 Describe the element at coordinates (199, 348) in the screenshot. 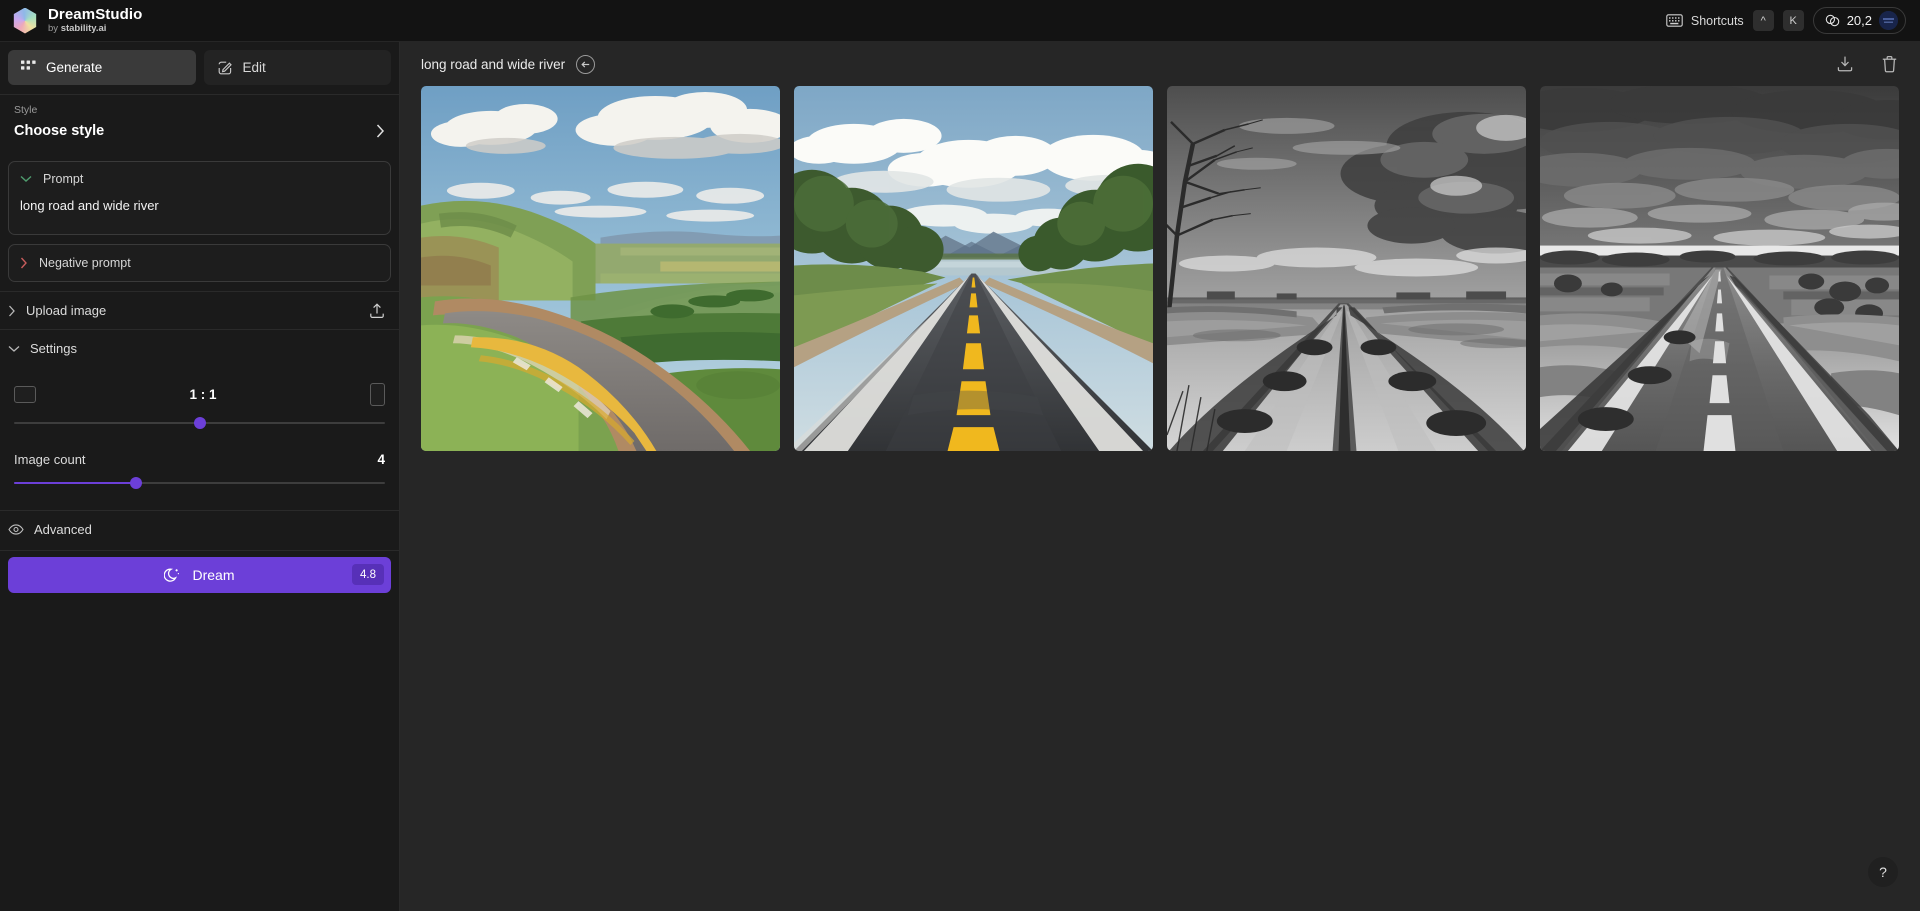

I see `settings-row: Settings` at that location.